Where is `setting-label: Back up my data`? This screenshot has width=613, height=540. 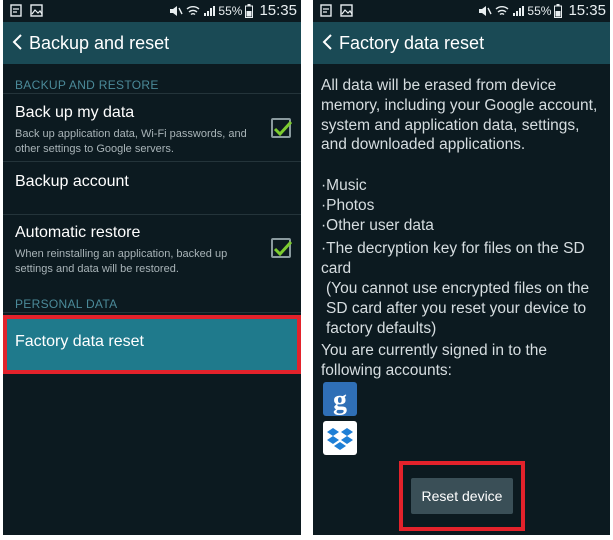 setting-label: Back up my data is located at coordinates (75, 112).